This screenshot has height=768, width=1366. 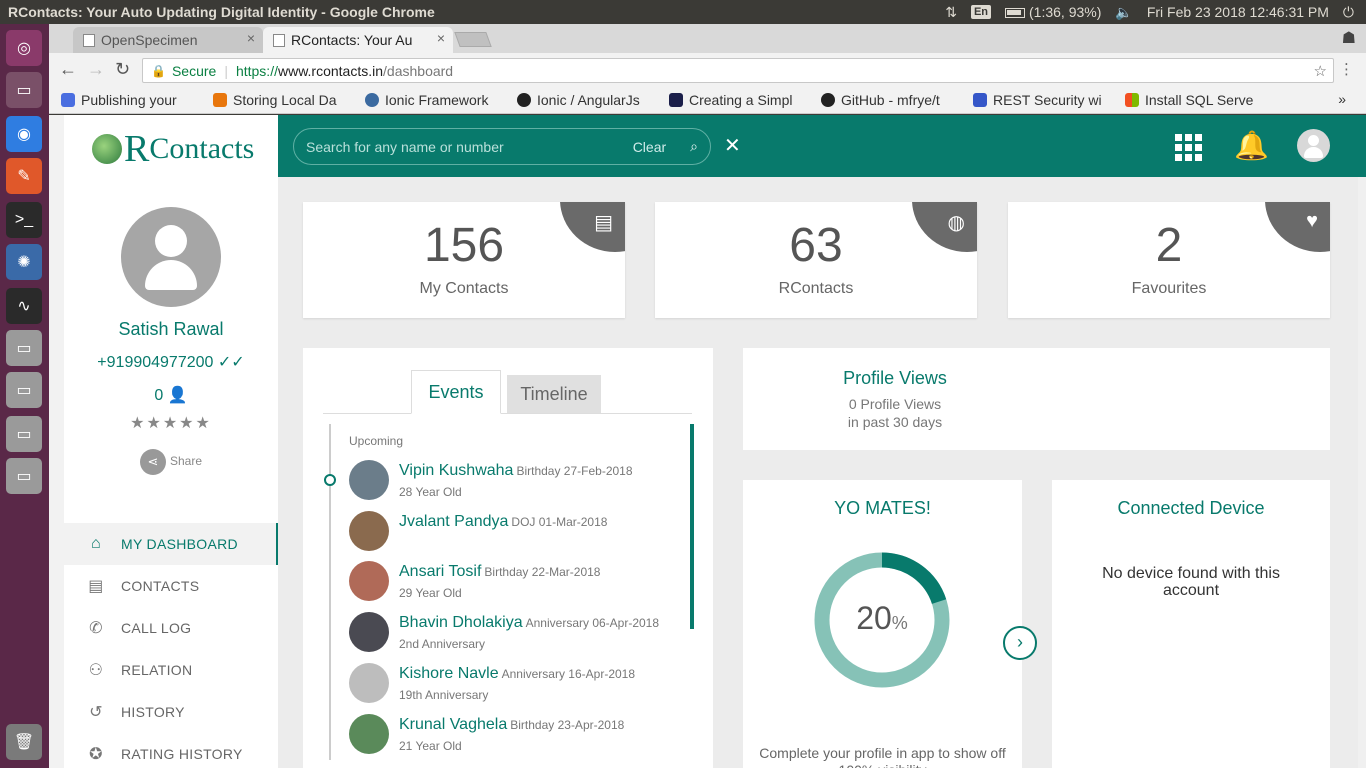 I want to click on page-icon, so click(x=279, y=40).